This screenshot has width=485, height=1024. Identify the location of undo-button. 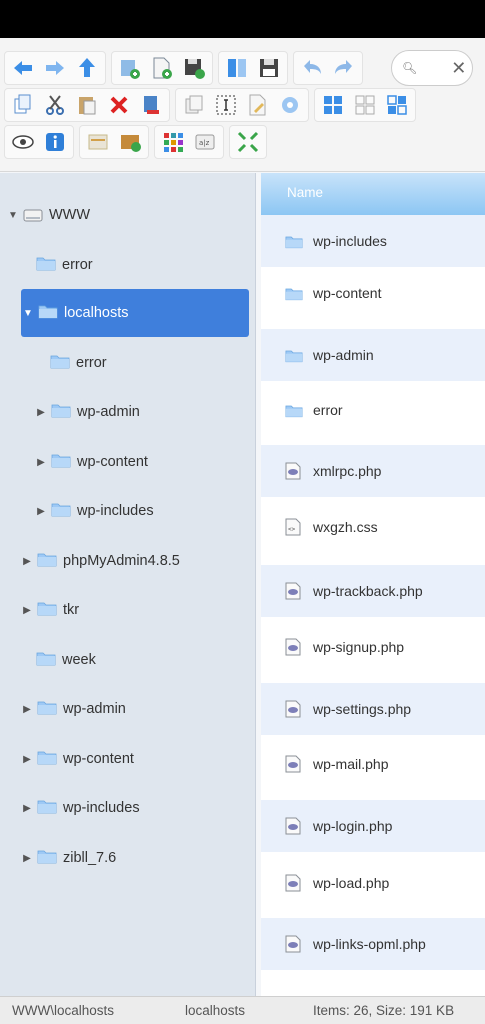
(312, 68).